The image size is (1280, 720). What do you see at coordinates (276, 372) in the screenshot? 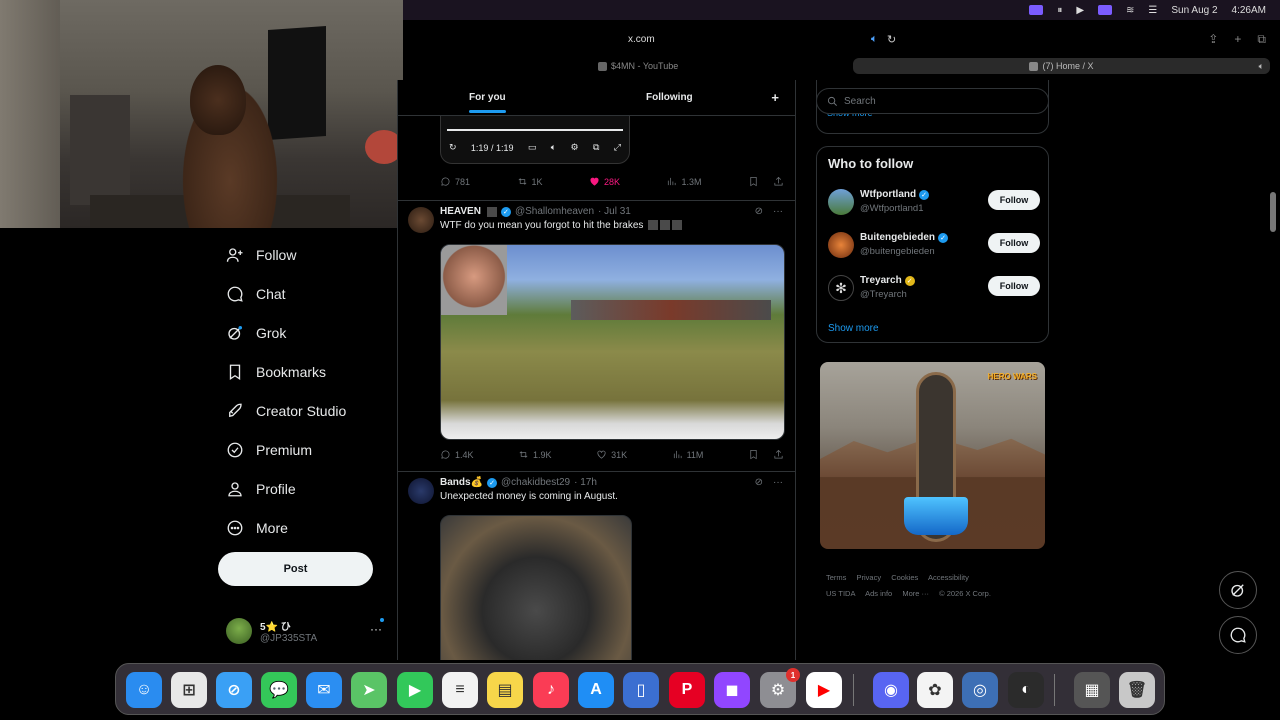
I see `sidebar-item-bookmarks: Bookmarks` at bounding box center [276, 372].